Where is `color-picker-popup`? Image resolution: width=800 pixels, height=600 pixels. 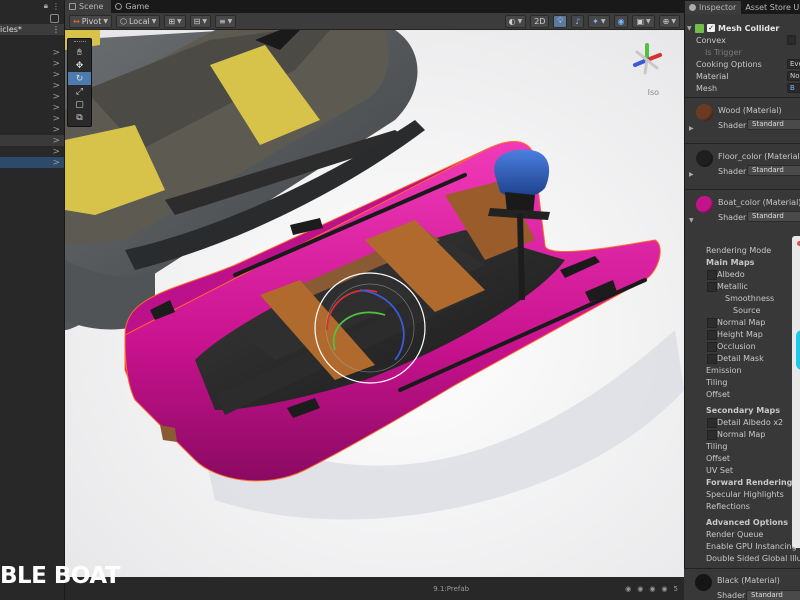
color-picker-popup is located at coordinates (796, 392).